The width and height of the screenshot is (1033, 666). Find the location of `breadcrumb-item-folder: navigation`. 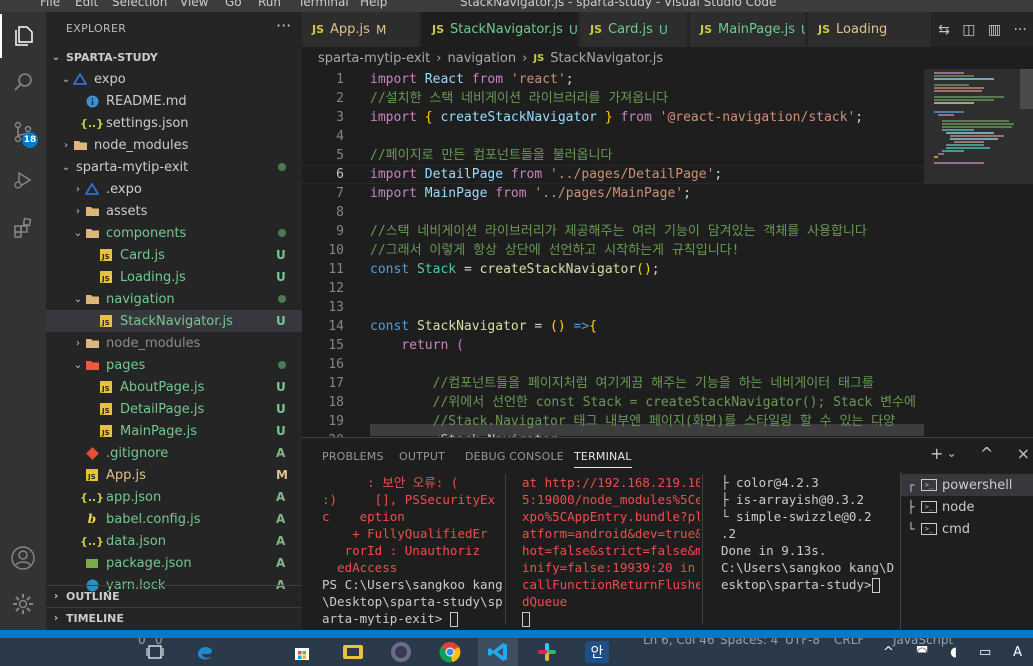

breadcrumb-item-folder: navigation is located at coordinates (481, 58).